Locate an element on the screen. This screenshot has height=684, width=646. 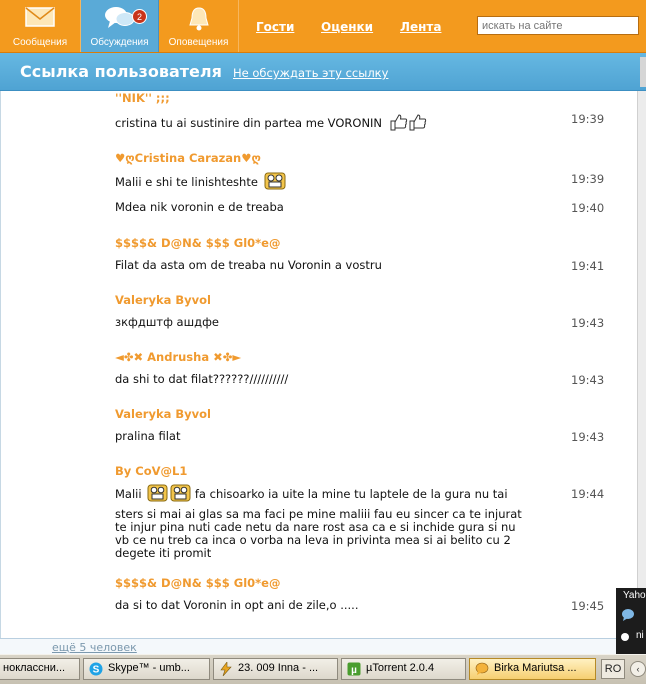
more-people-link: ещё 5 человек is located at coordinates (94, 647).